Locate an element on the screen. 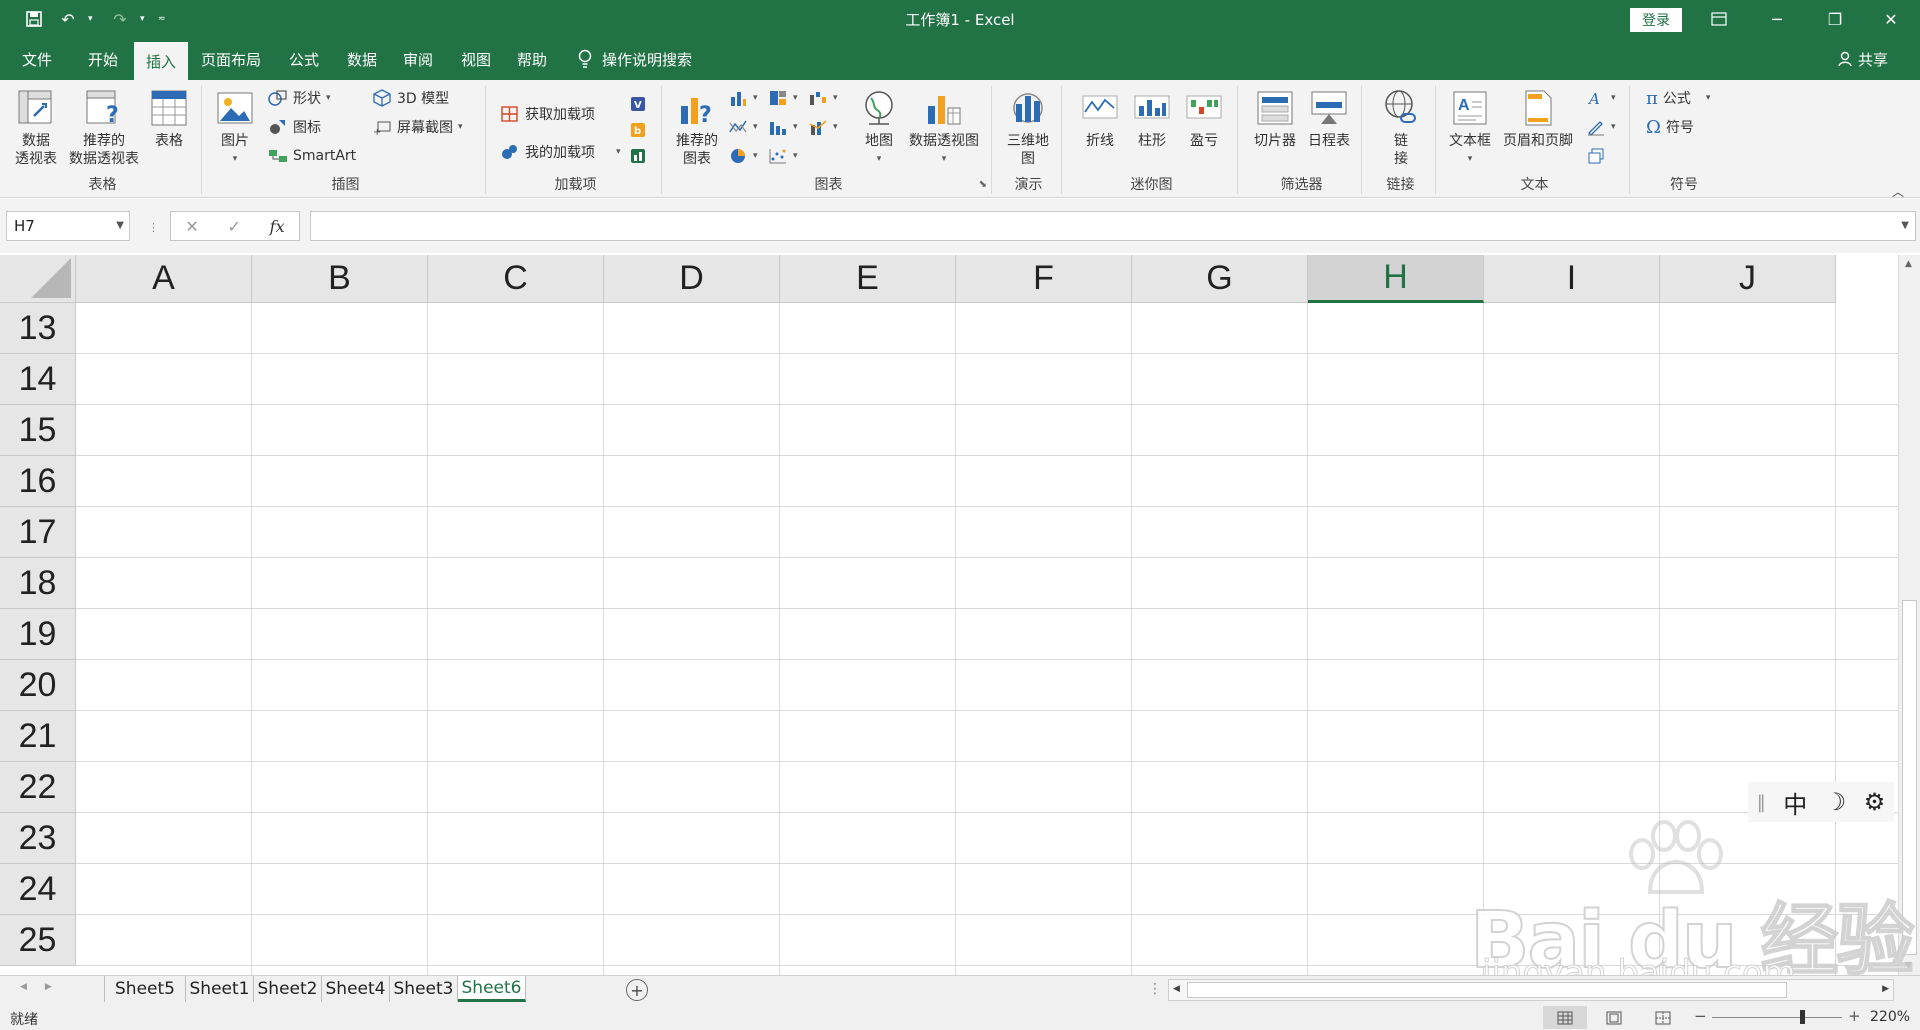  restore-icon: ❐ is located at coordinates (1835, 19).